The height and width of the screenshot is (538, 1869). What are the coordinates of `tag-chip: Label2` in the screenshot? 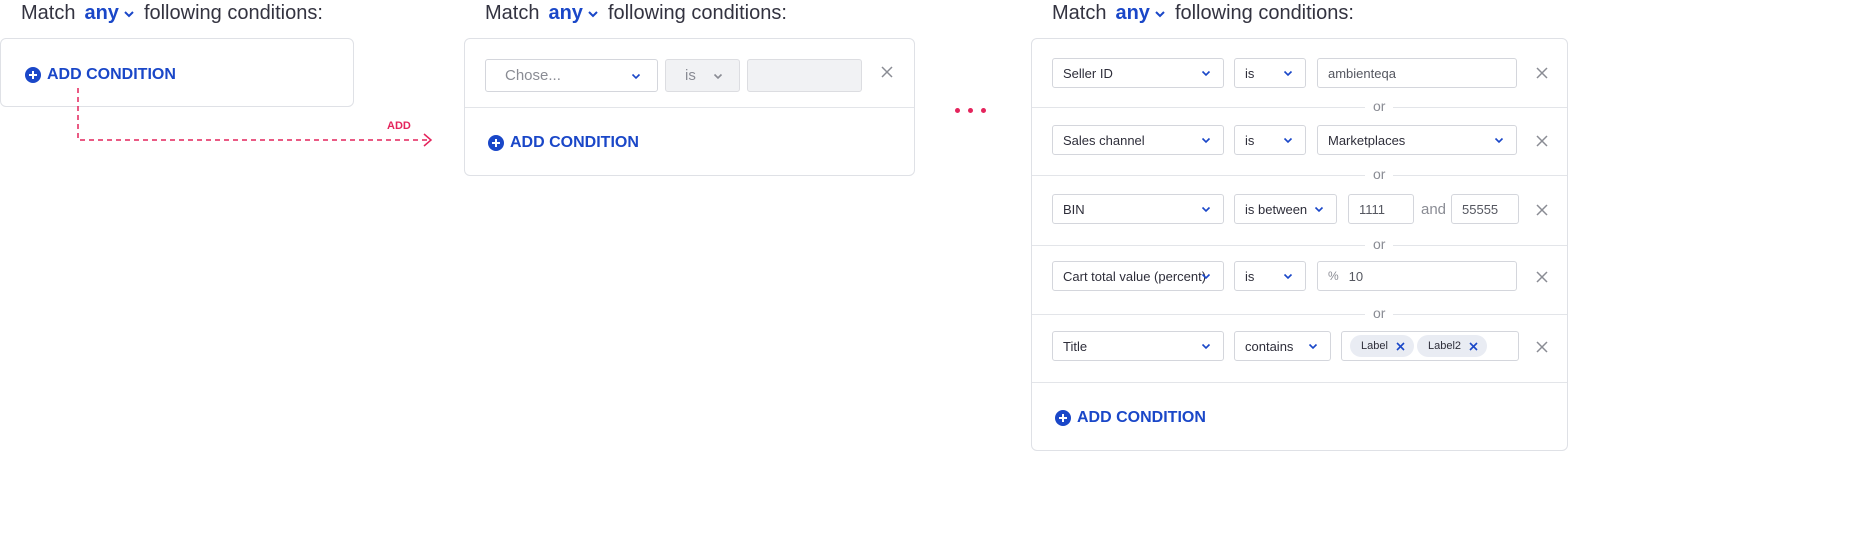 It's located at (1452, 346).